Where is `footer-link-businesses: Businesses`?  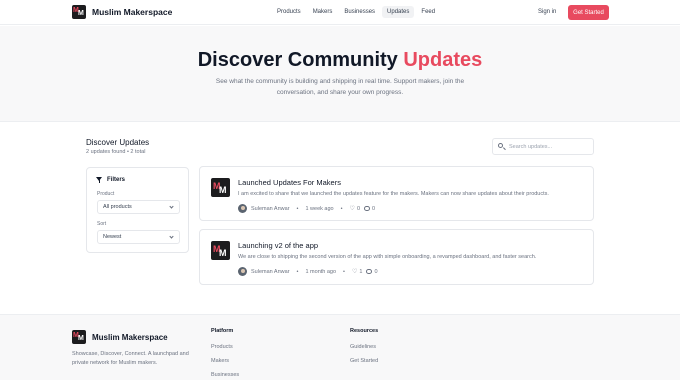 footer-link-businesses: Businesses is located at coordinates (225, 375).